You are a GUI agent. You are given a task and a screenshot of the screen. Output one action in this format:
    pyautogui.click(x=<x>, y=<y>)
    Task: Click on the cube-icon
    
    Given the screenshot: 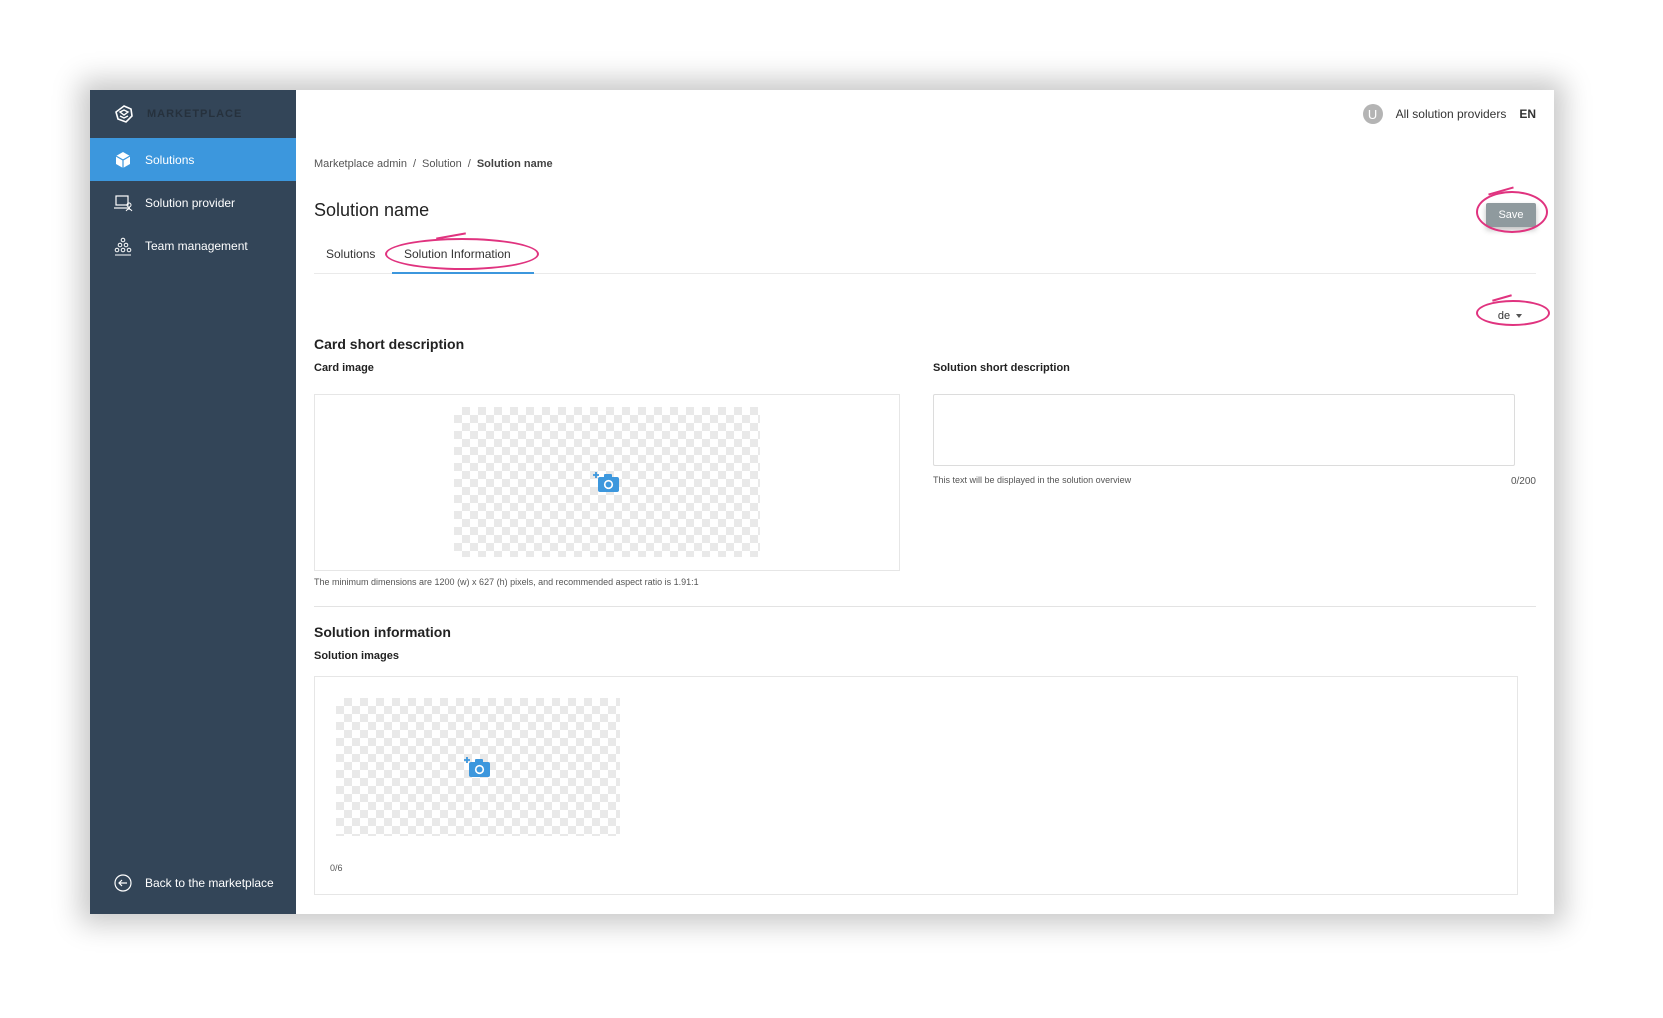 What is the action you would take?
    pyautogui.click(x=123, y=160)
    